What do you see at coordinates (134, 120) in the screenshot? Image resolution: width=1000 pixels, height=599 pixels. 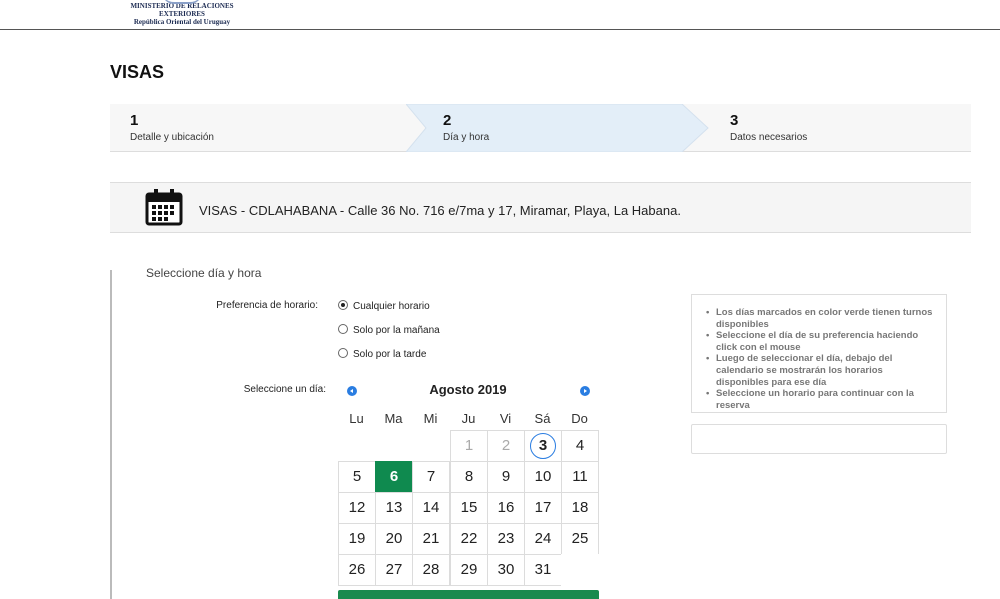 I see `step-number: 1` at bounding box center [134, 120].